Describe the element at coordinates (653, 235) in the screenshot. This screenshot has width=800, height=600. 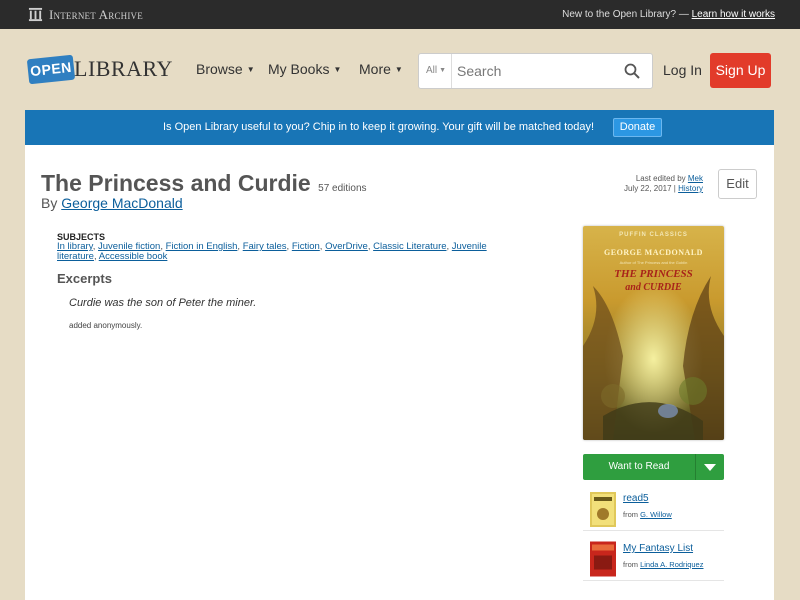
I see `cover-series: PUFFIN CLASSICS` at that location.